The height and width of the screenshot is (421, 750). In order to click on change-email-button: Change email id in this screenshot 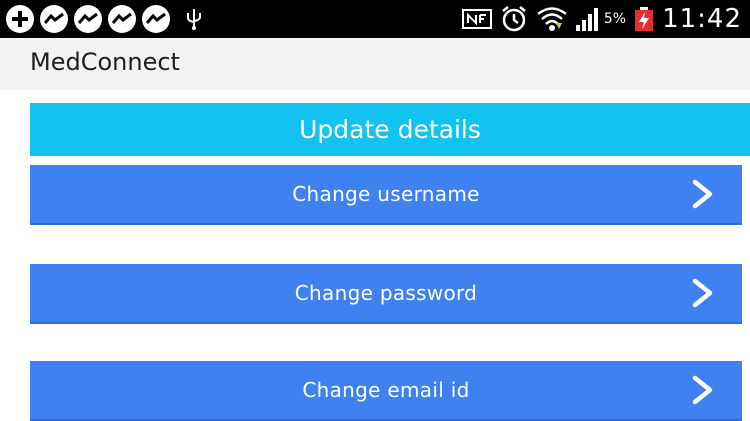, I will do `click(386, 391)`.